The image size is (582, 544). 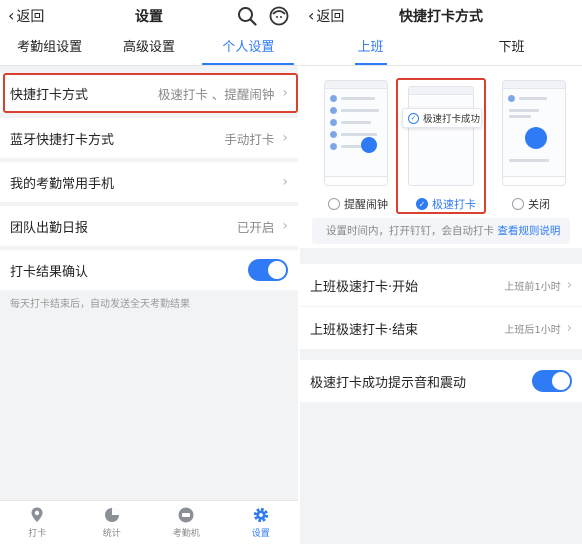 What do you see at coordinates (366, 204) in the screenshot?
I see `option-label: 提醒闹钟` at bounding box center [366, 204].